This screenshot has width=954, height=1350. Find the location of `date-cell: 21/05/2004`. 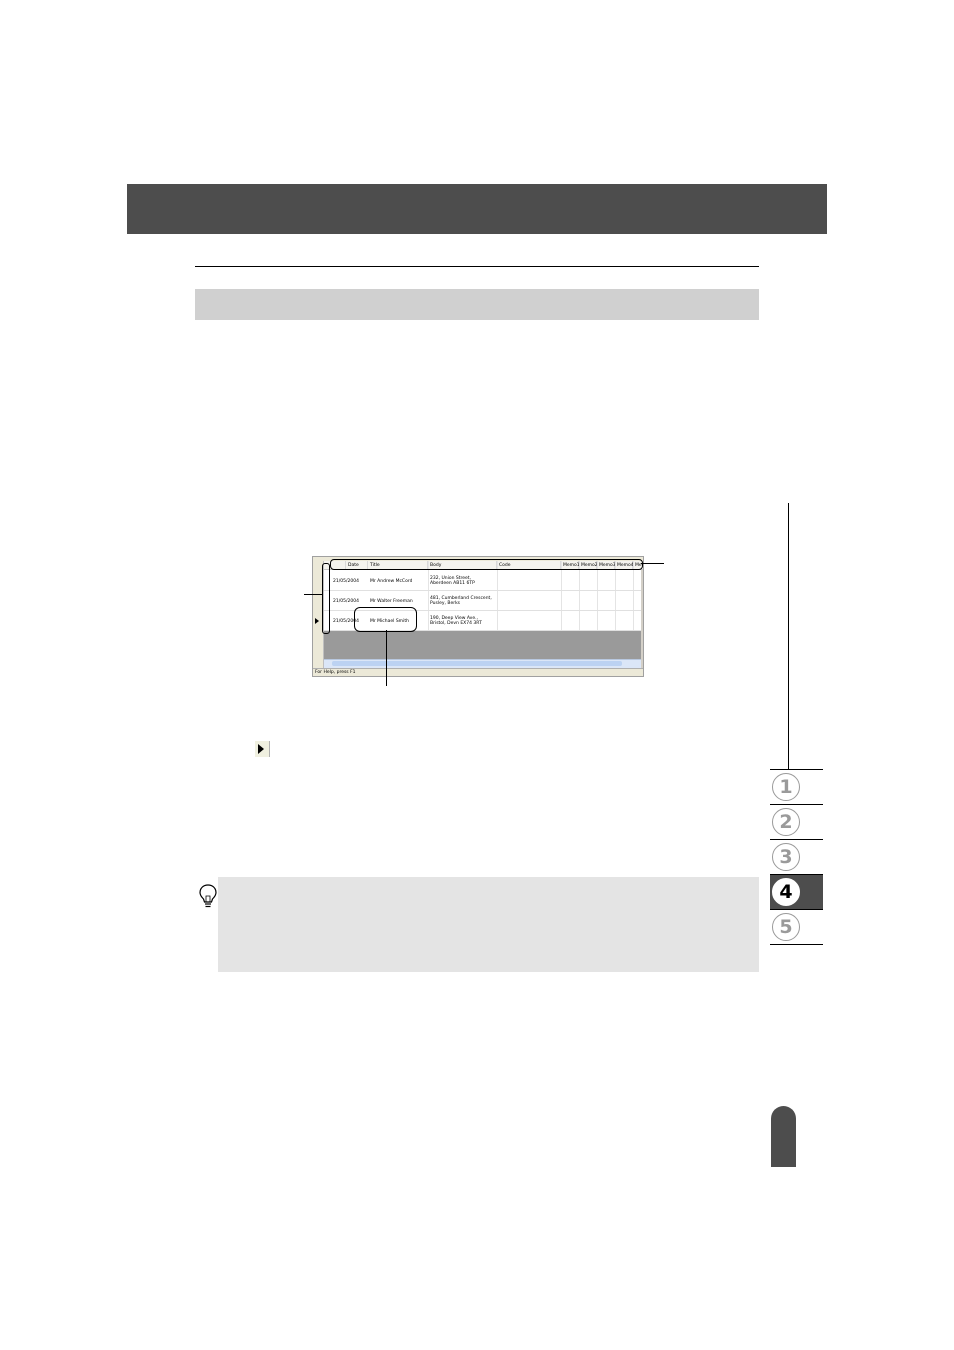

date-cell: 21/05/2004 is located at coordinates (346, 581).